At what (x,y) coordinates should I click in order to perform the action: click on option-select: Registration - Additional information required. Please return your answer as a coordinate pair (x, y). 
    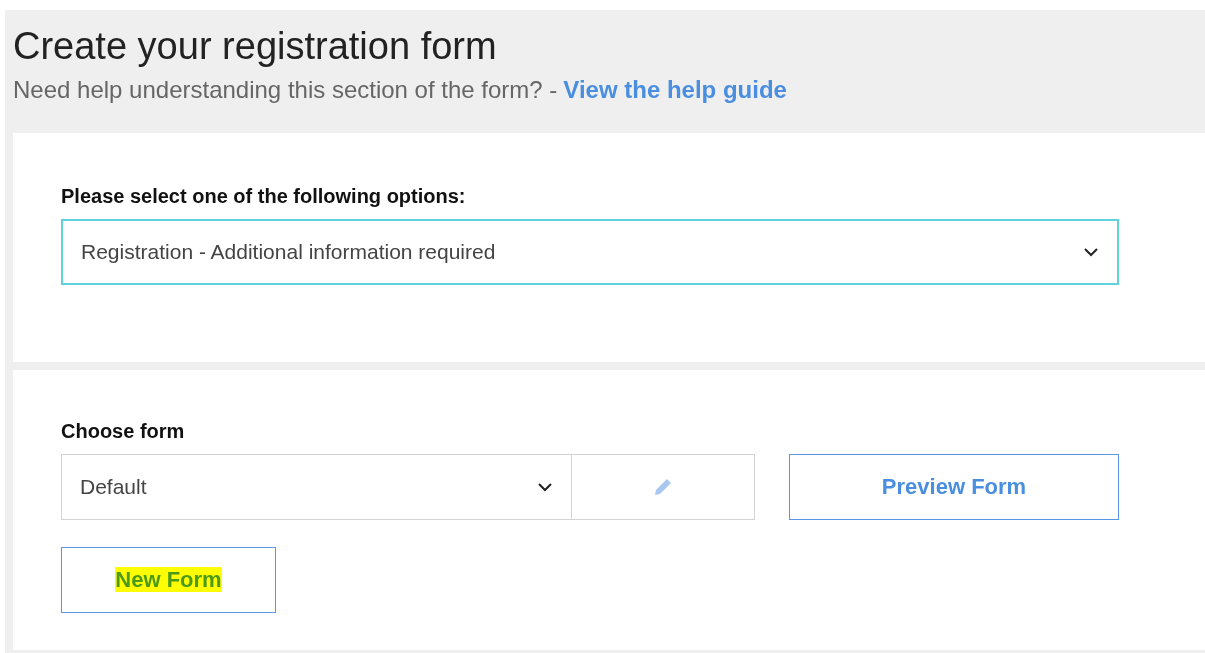
    Looking at the image, I should click on (590, 252).